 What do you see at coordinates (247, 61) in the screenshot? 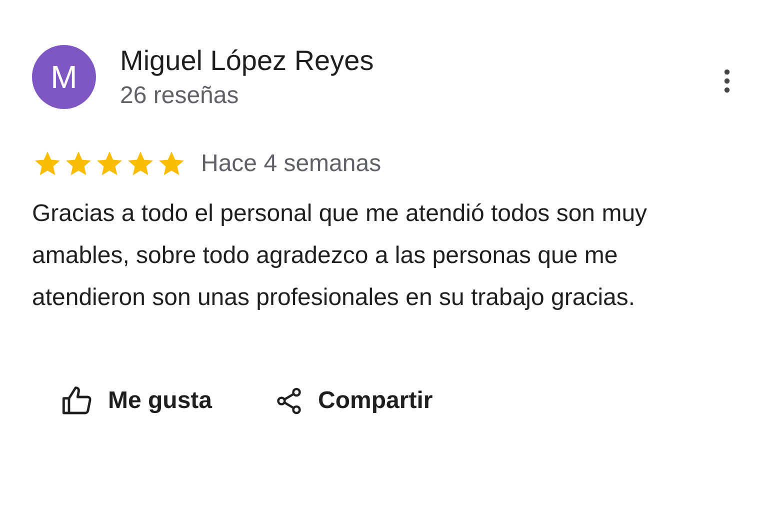
I see `reviewer-name: Miguel López Reyes` at bounding box center [247, 61].